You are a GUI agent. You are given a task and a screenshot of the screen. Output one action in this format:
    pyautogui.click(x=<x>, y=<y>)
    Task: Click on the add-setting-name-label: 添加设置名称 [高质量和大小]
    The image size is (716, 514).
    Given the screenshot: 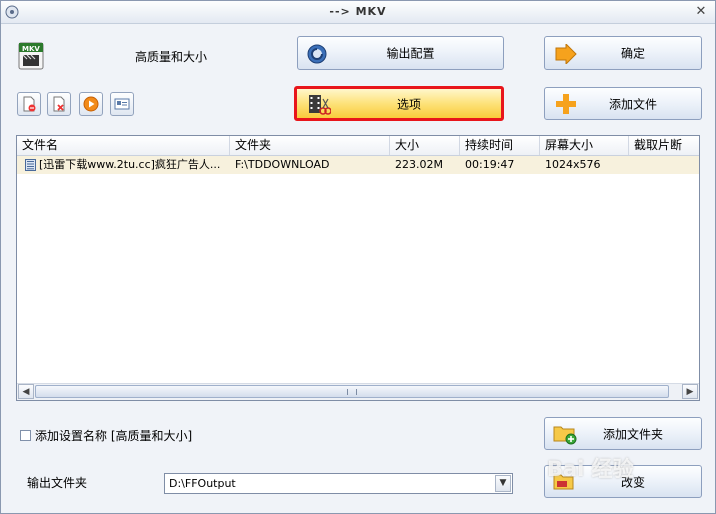 What is the action you would take?
    pyautogui.click(x=114, y=436)
    